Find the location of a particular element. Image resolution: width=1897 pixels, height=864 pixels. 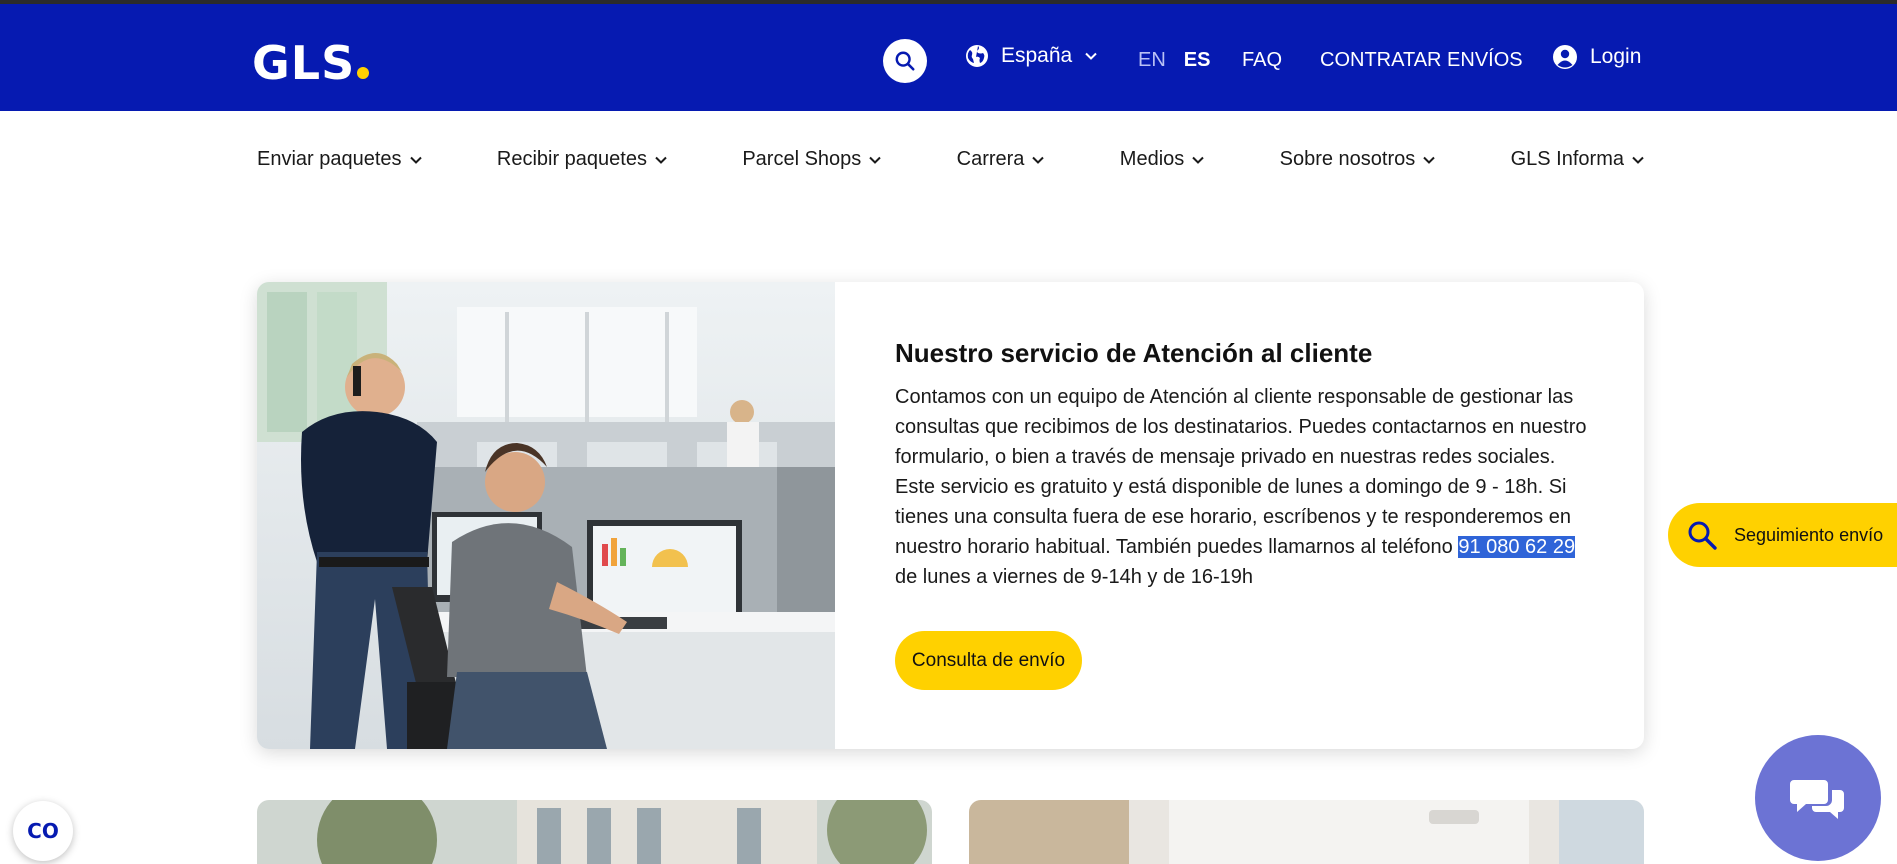

search-button is located at coordinates (905, 61).